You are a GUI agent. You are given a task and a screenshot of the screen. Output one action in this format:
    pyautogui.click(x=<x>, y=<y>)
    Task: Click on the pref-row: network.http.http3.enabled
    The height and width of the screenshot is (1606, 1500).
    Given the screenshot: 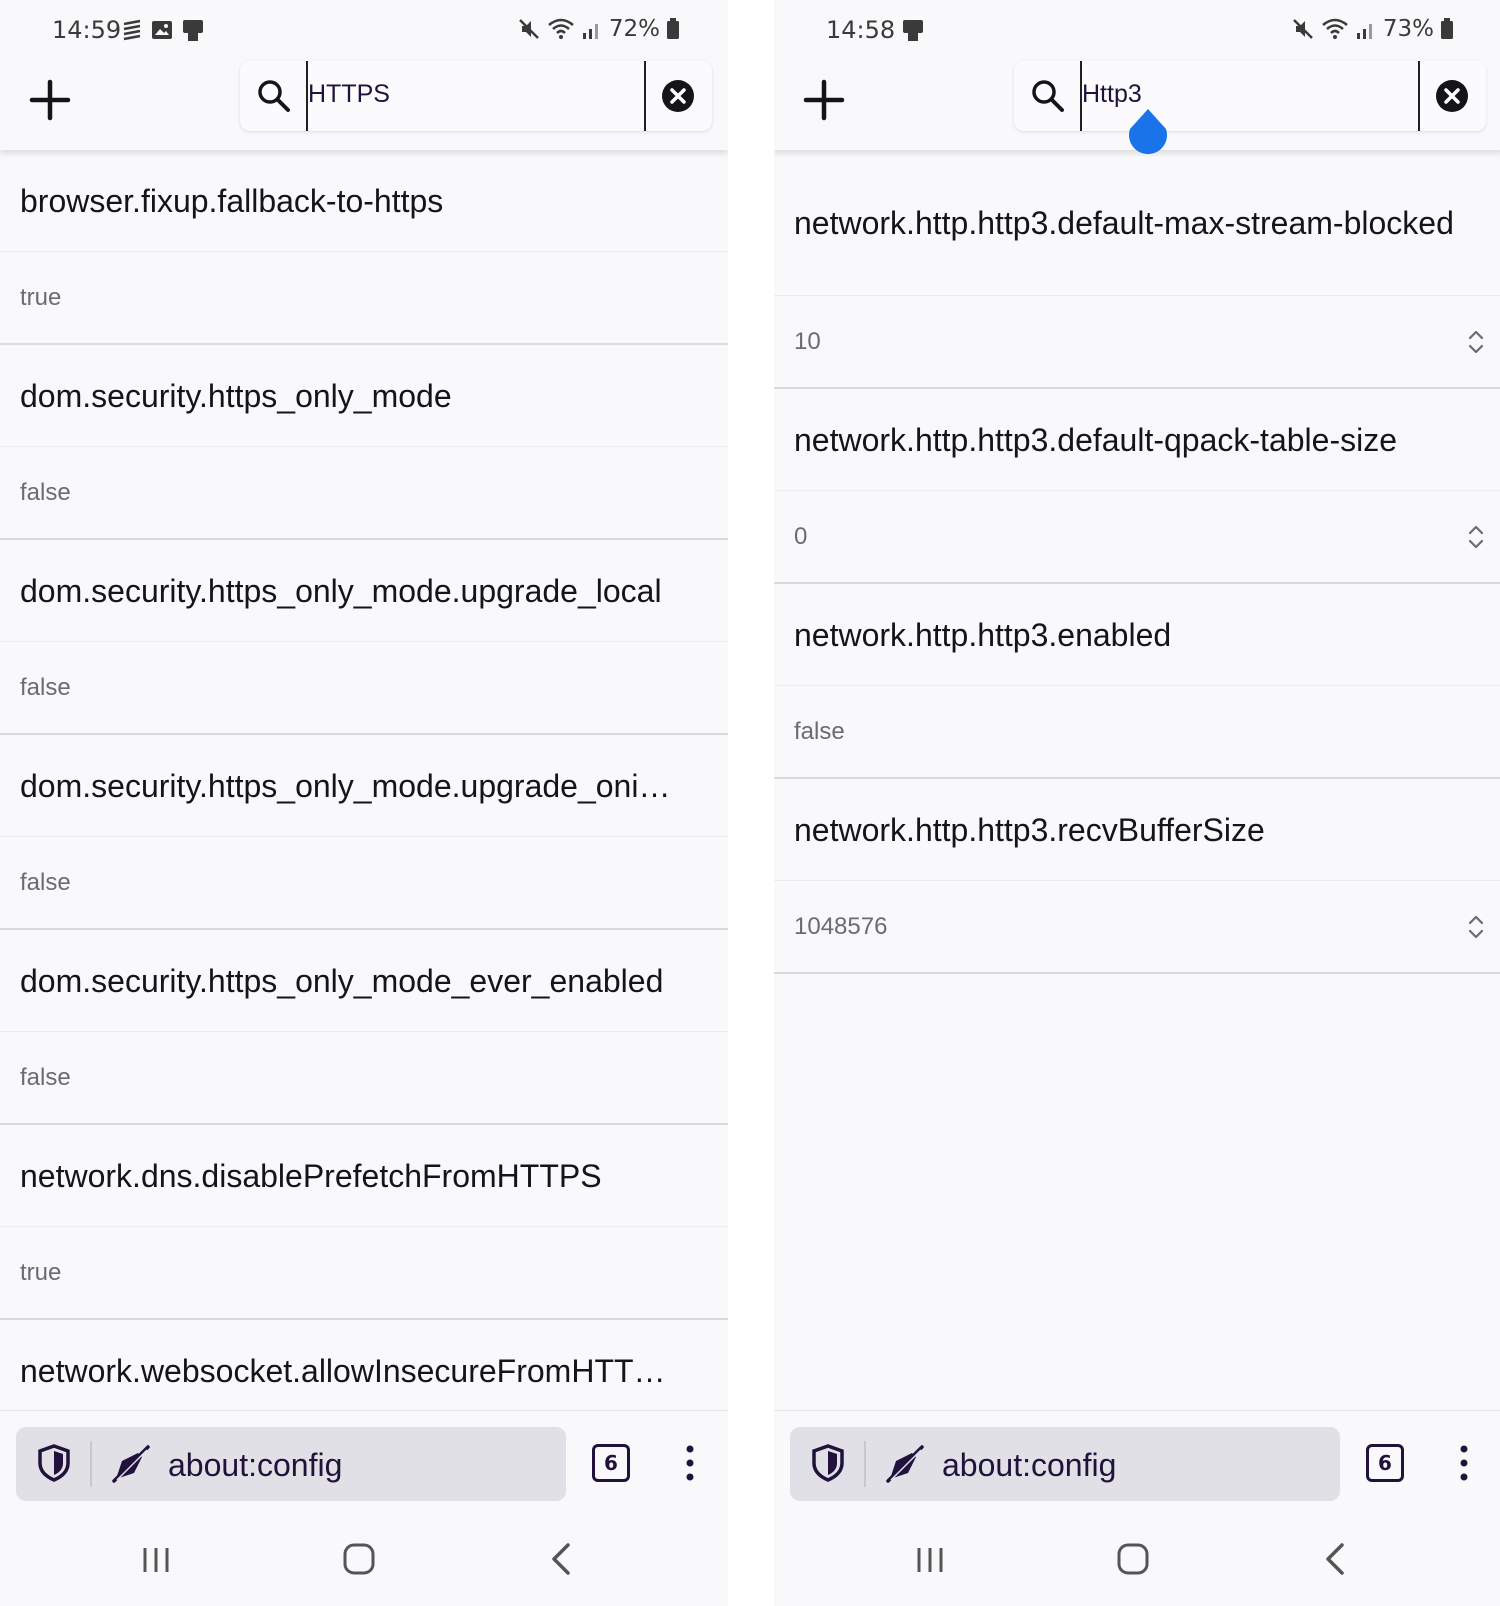 What is the action you would take?
    pyautogui.click(x=1137, y=635)
    